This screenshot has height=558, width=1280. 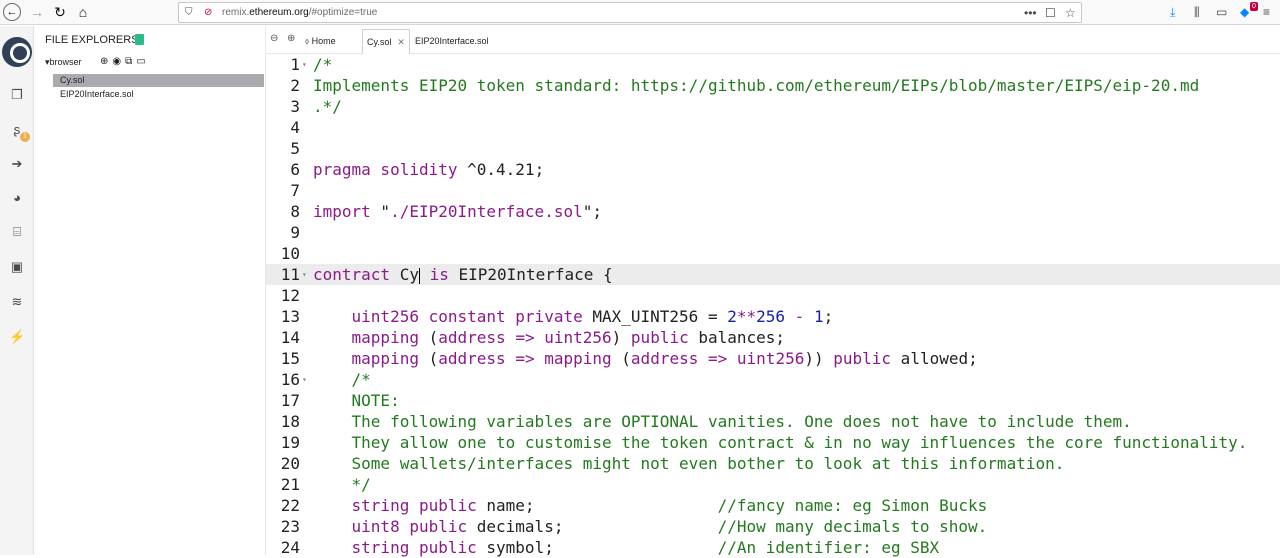 What do you see at coordinates (773, 148) in the screenshot?
I see `code-line: 5` at bounding box center [773, 148].